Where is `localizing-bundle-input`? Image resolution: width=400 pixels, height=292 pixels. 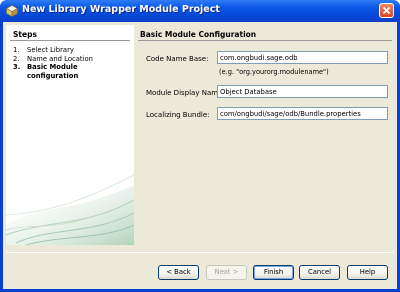 localizing-bundle-input is located at coordinates (302, 113).